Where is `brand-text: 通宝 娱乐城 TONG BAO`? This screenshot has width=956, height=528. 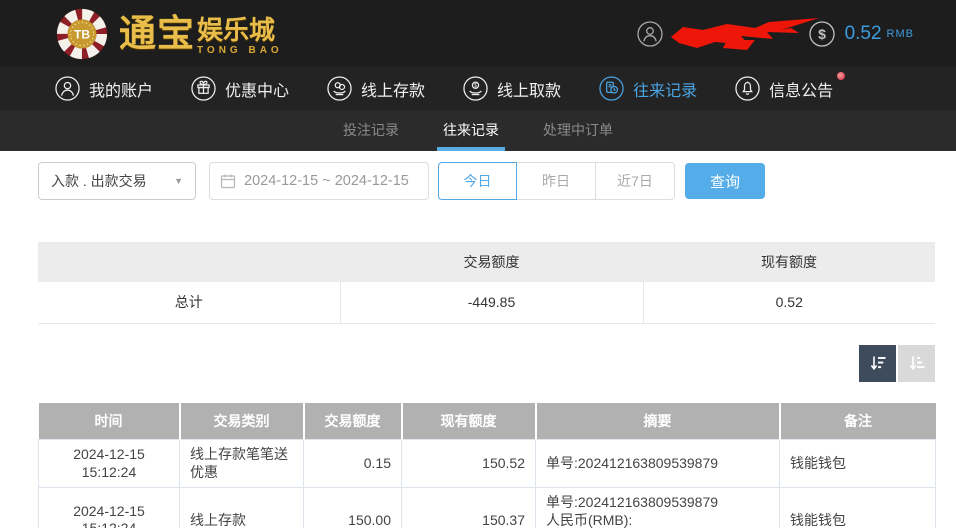
brand-text: 通宝 娱乐城 TONG BAO is located at coordinates (201, 34).